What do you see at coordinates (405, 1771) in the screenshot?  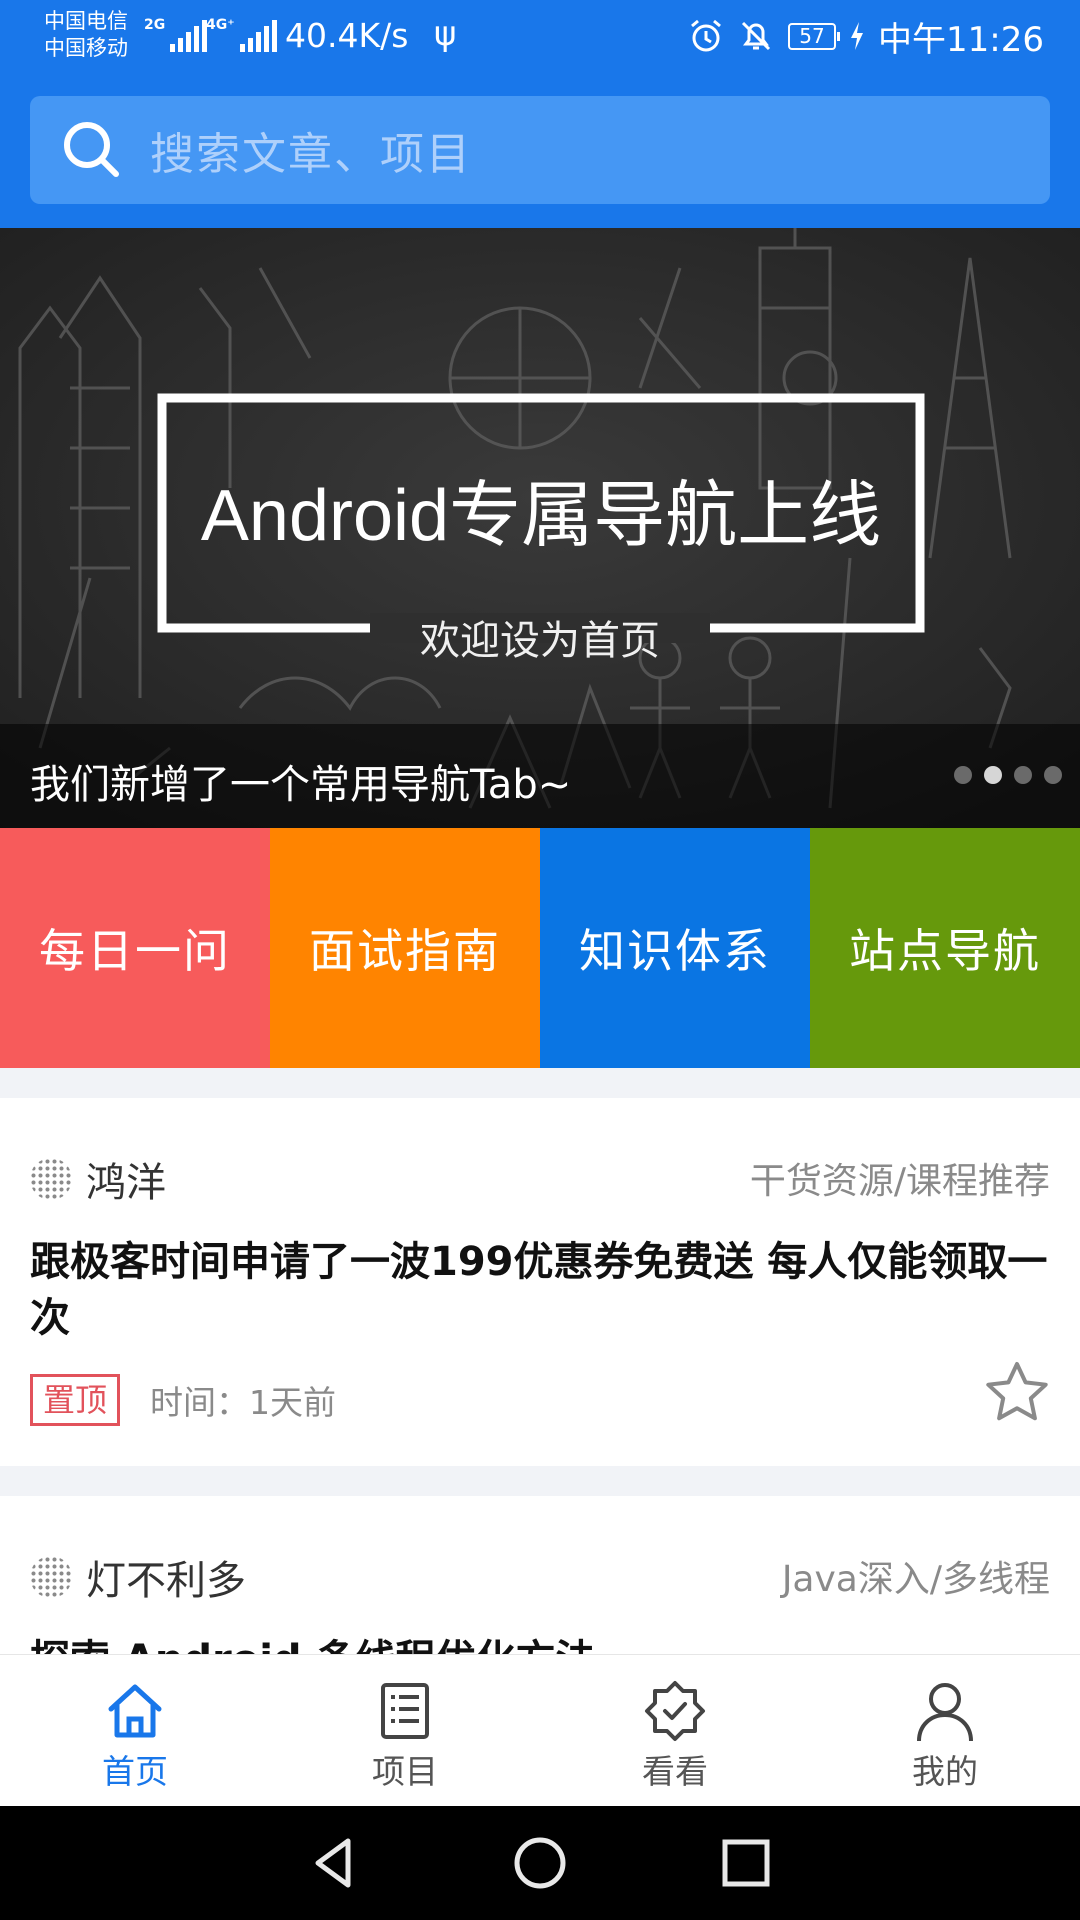 I see `nav-label: 项目` at bounding box center [405, 1771].